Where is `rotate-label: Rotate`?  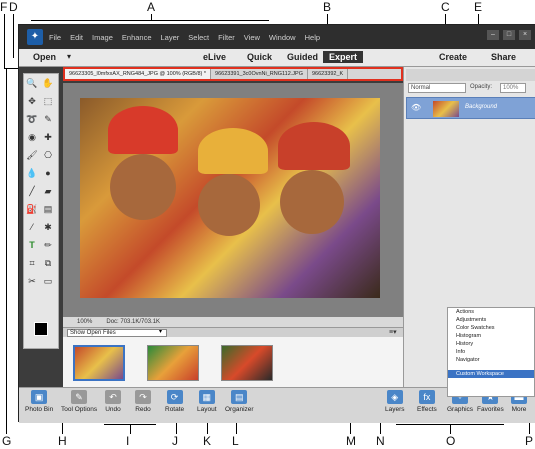 rotate-label: Rotate is located at coordinates (175, 409).